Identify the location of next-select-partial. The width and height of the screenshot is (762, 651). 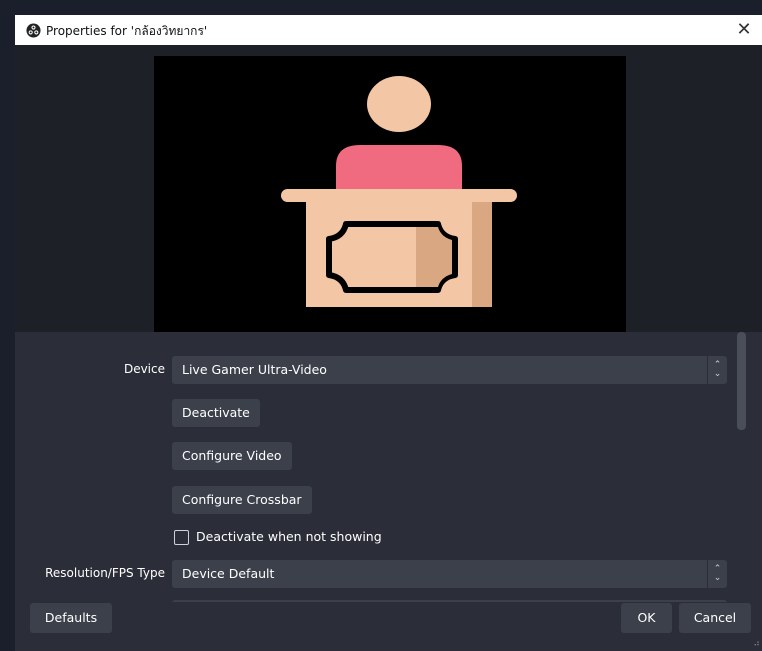
(449, 601).